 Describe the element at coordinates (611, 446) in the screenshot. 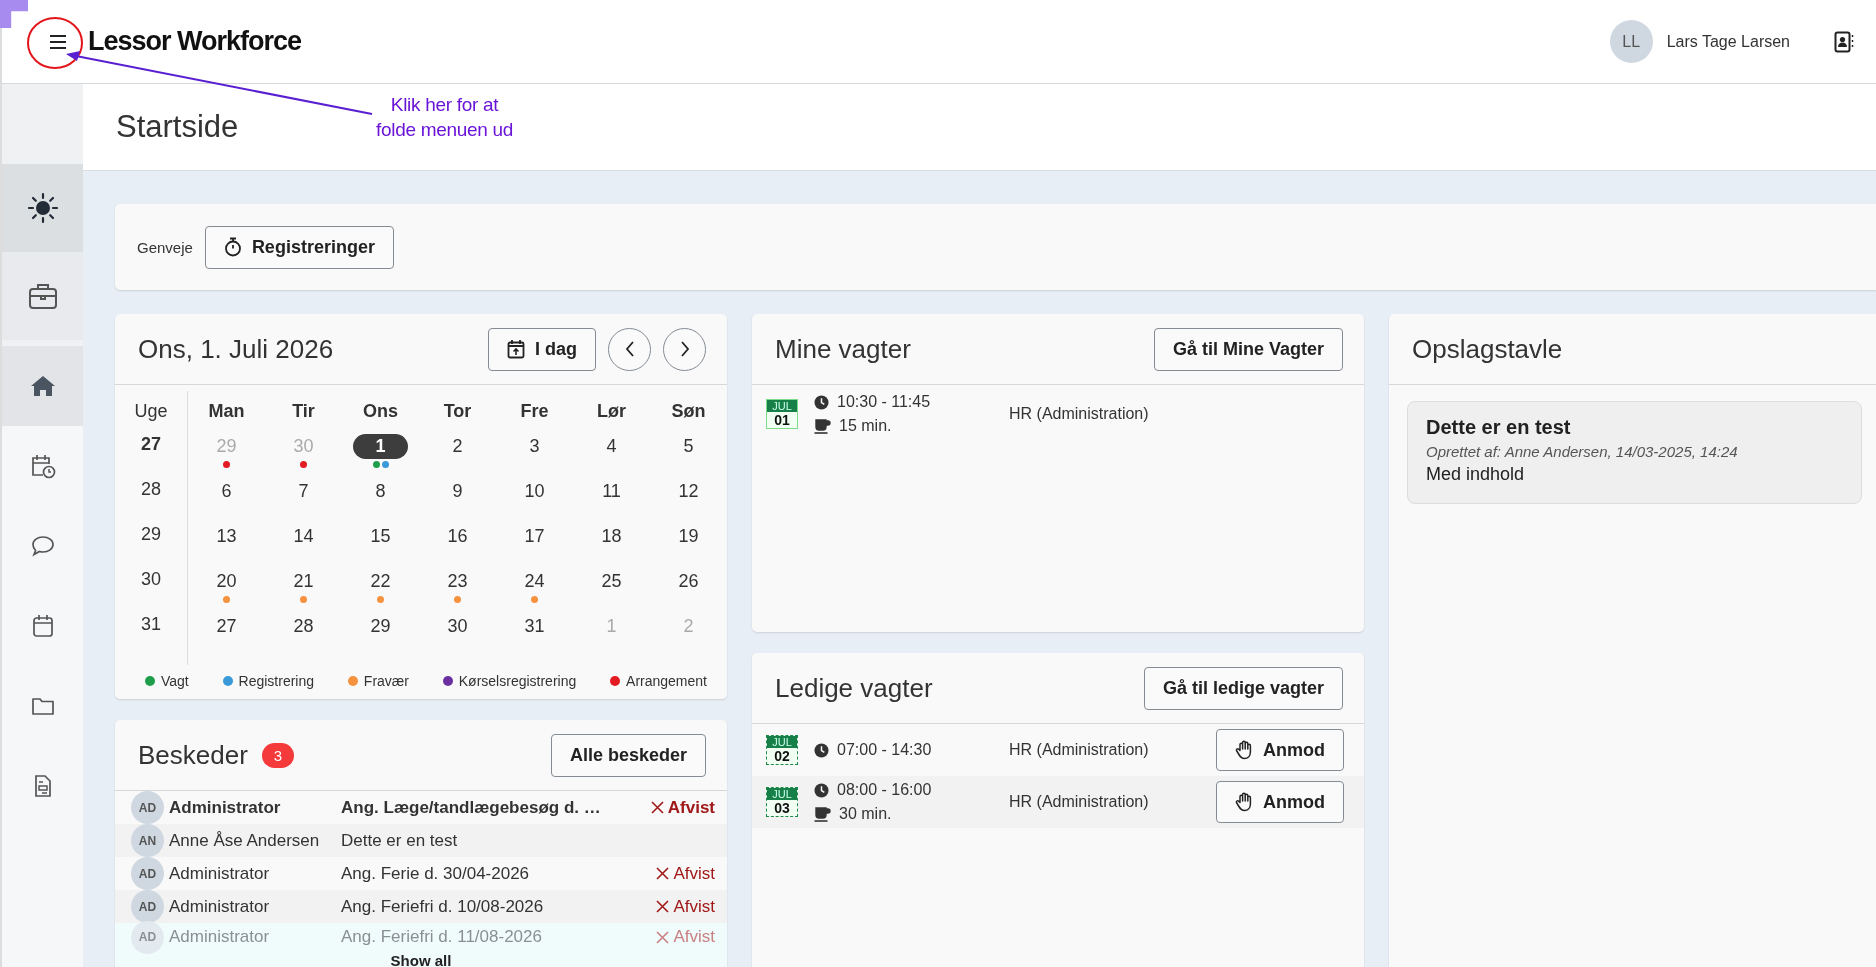

I see `calendar-day: 4` at that location.